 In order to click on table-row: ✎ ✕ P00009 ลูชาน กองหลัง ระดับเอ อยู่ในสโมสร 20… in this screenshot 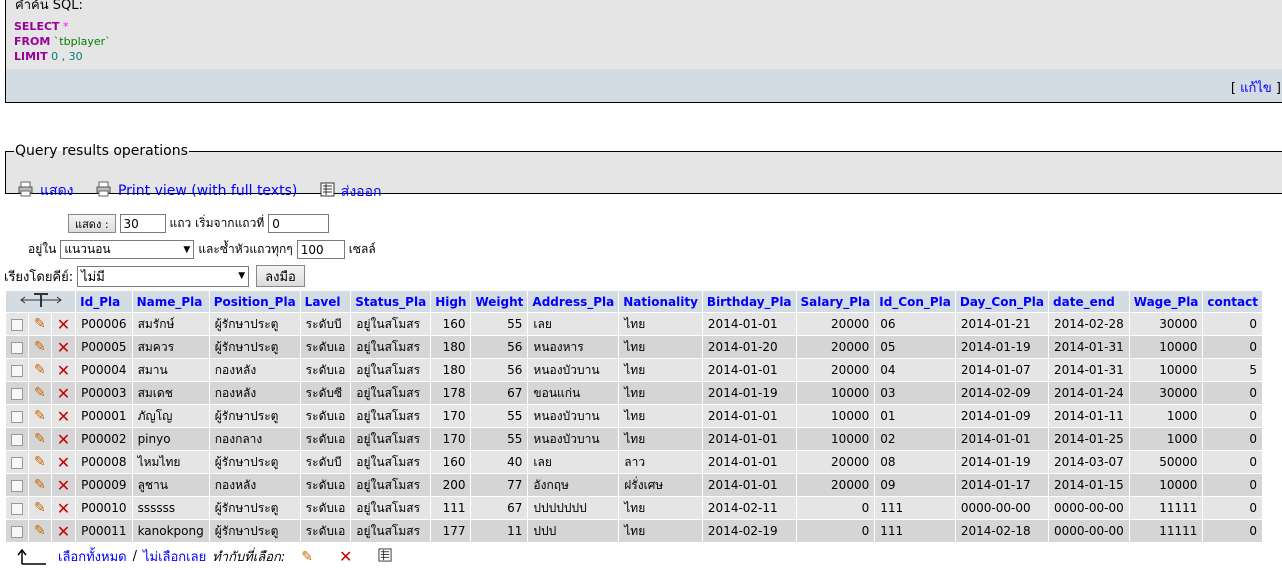, I will do `click(634, 485)`.